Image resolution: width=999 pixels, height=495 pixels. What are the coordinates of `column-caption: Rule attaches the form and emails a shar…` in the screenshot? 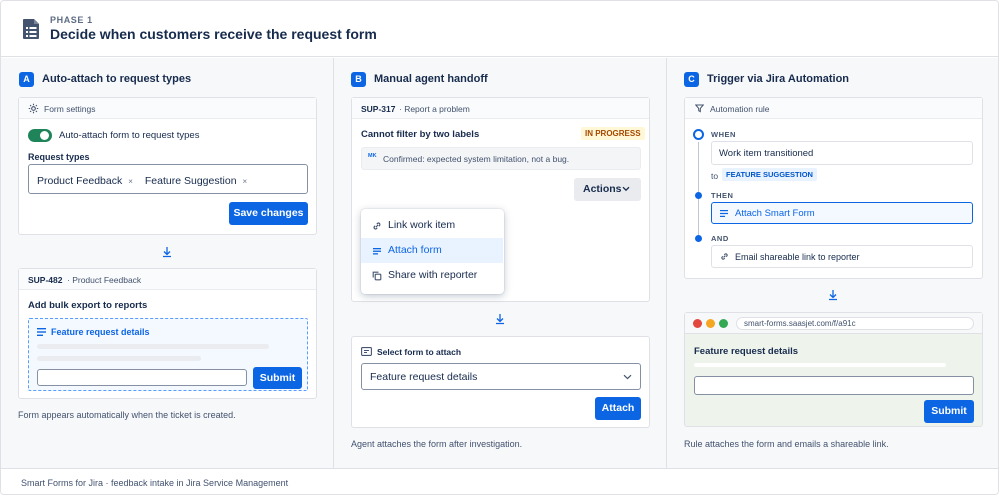 It's located at (786, 444).